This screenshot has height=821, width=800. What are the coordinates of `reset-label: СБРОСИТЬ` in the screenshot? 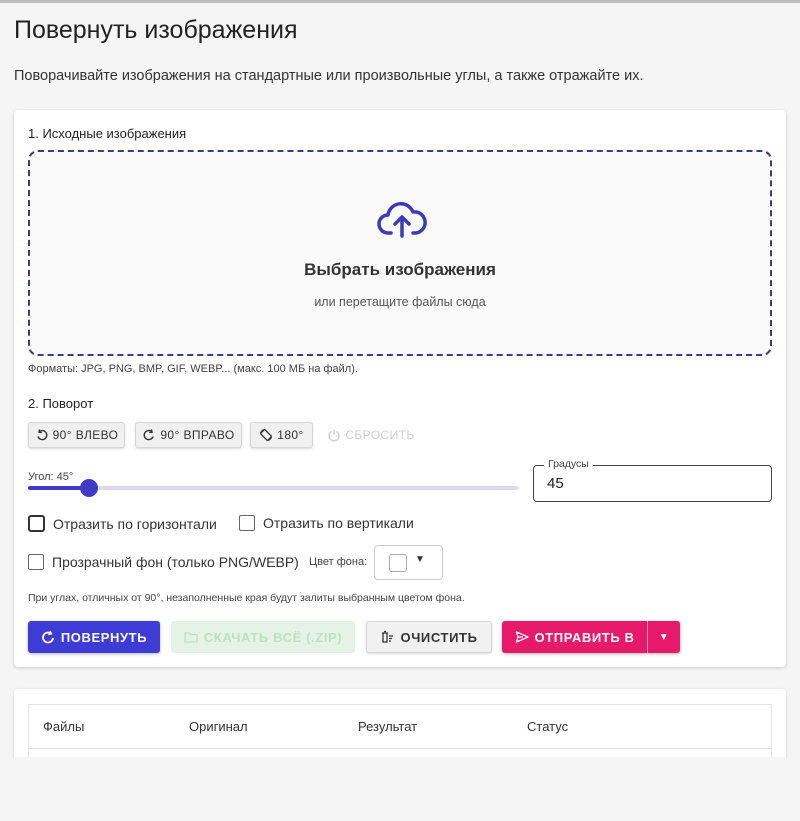 It's located at (380, 435).